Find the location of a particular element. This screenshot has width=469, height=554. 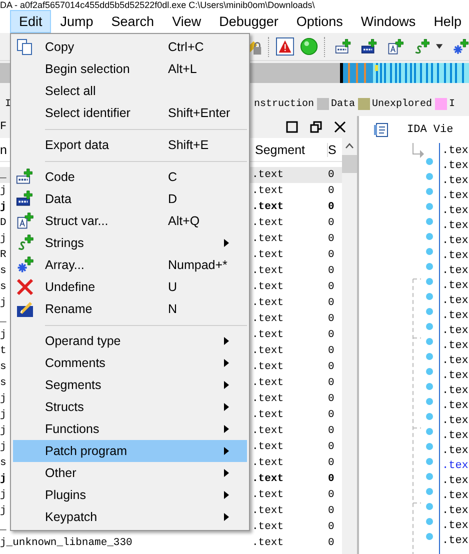

warning-icon is located at coordinates (285, 46).